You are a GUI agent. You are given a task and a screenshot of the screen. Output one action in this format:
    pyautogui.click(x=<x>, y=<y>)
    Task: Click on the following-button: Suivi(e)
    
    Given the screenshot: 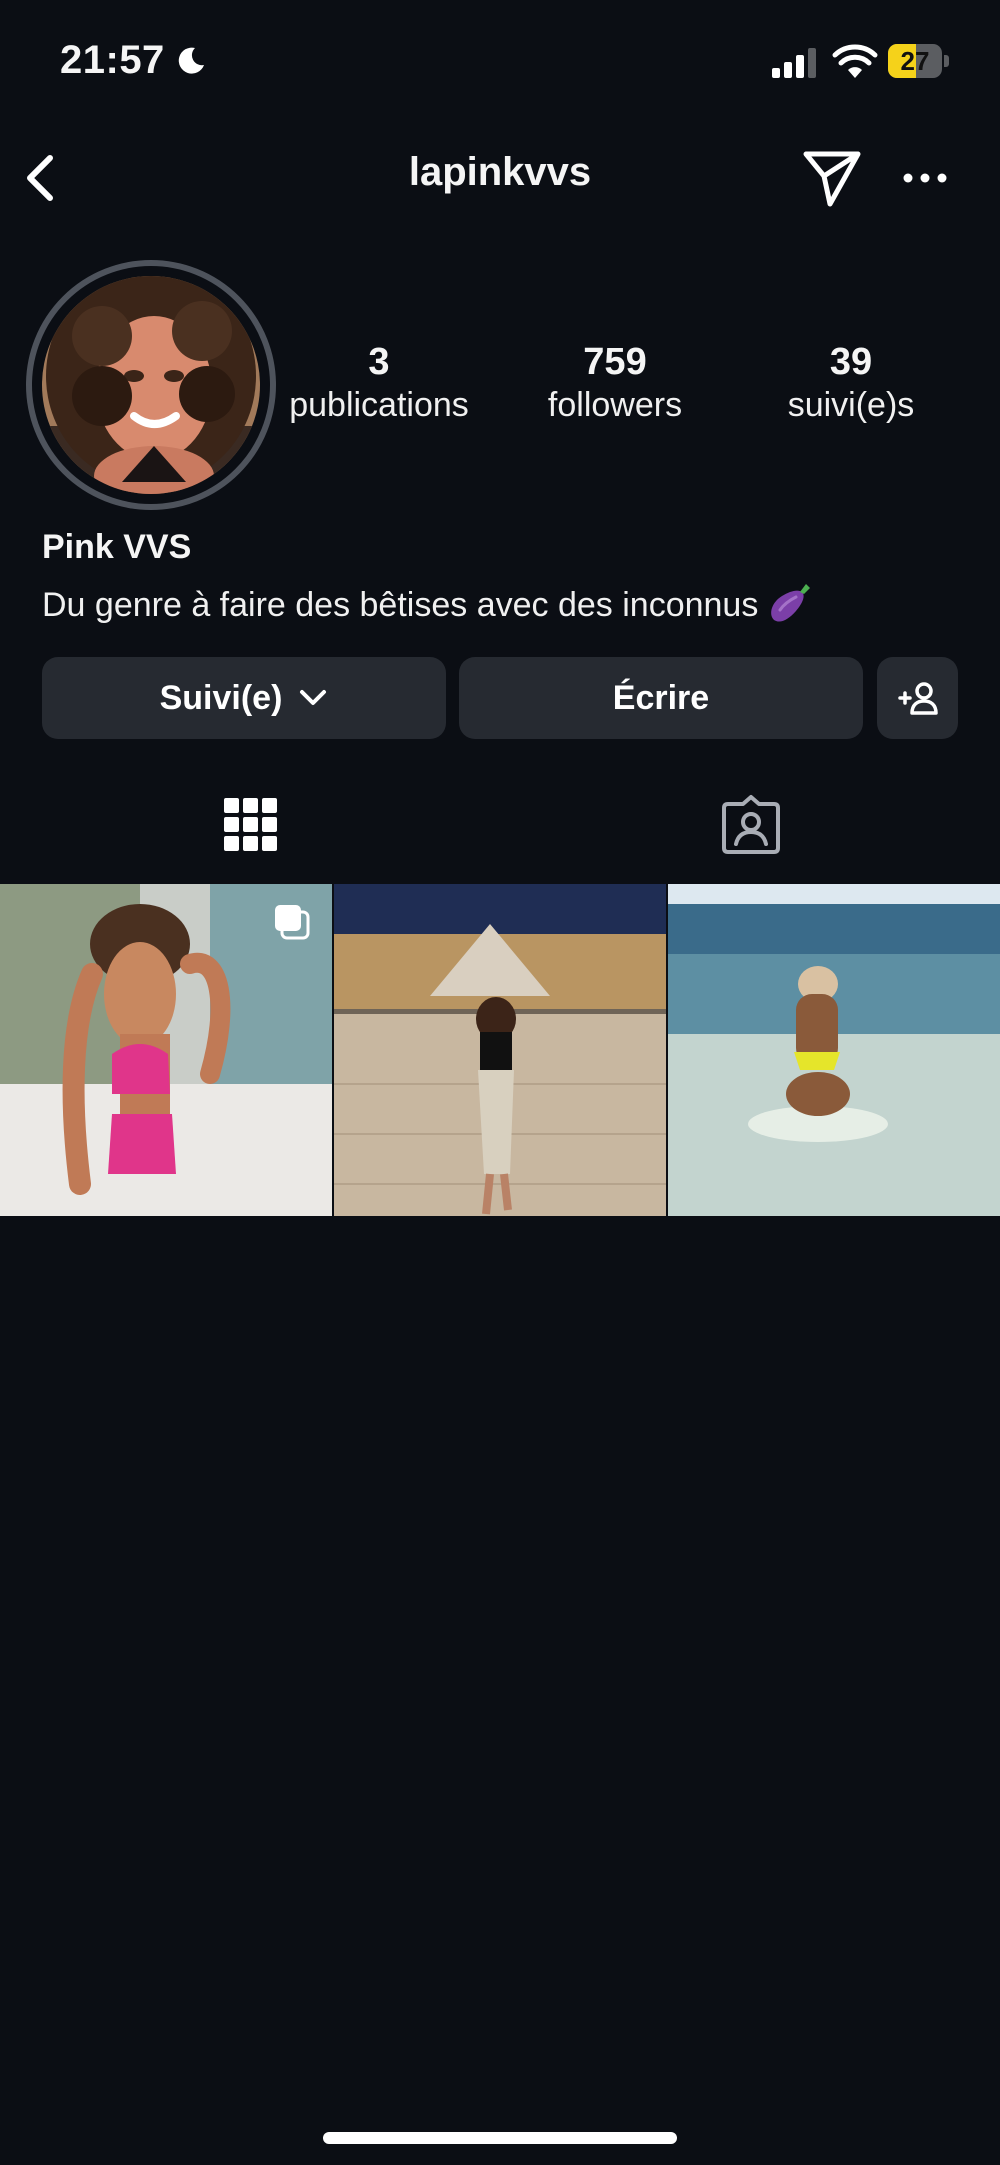 What is the action you would take?
    pyautogui.click(x=244, y=698)
    